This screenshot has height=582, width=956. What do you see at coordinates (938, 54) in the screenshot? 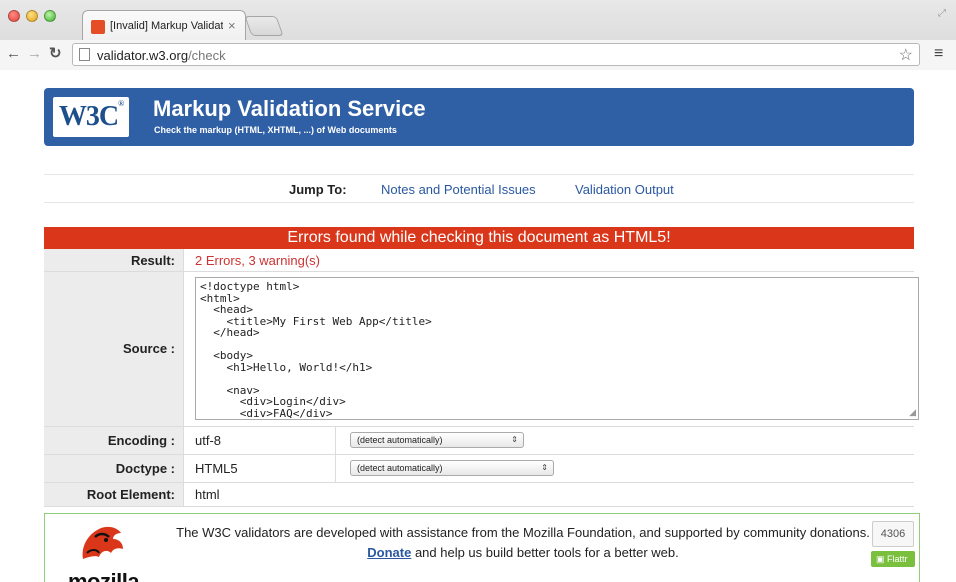
I see `menu-icon: ≡` at bounding box center [938, 54].